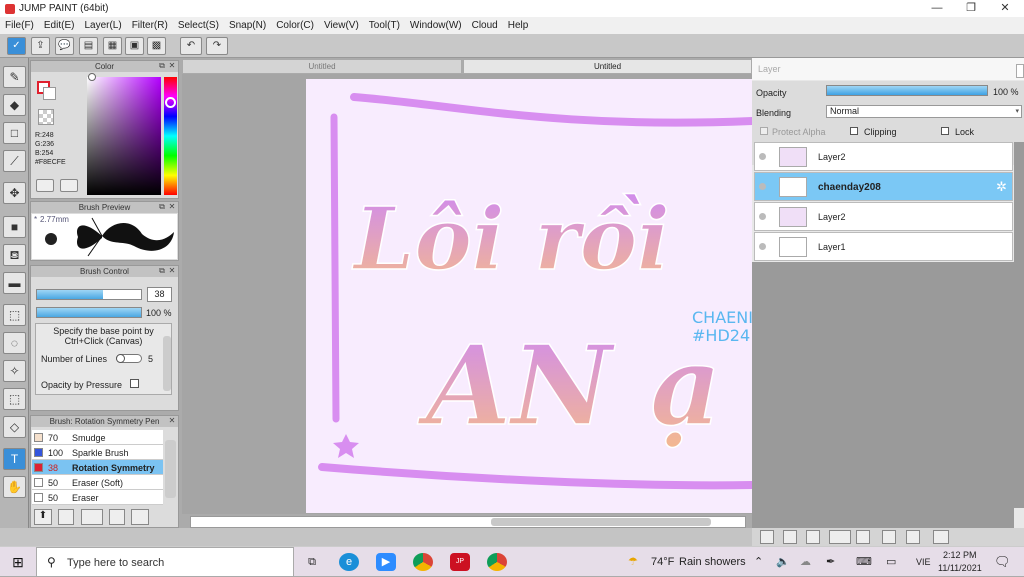  I want to click on brush-opacity-slider, so click(89, 312).